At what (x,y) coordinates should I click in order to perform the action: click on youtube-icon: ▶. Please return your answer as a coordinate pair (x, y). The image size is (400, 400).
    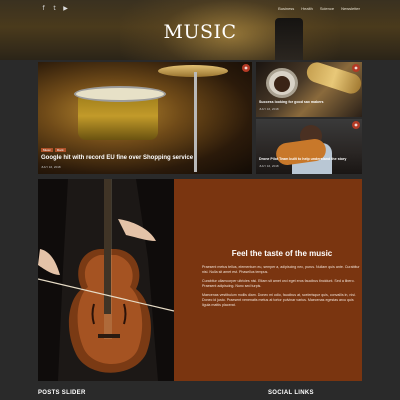
    Looking at the image, I should click on (65, 8).